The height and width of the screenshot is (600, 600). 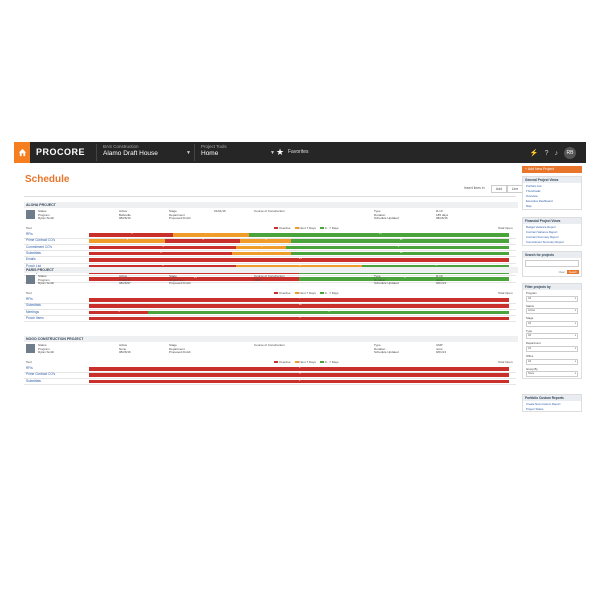 What do you see at coordinates (499, 189) in the screenshot?
I see `toggle-add-button: Add` at bounding box center [499, 189].